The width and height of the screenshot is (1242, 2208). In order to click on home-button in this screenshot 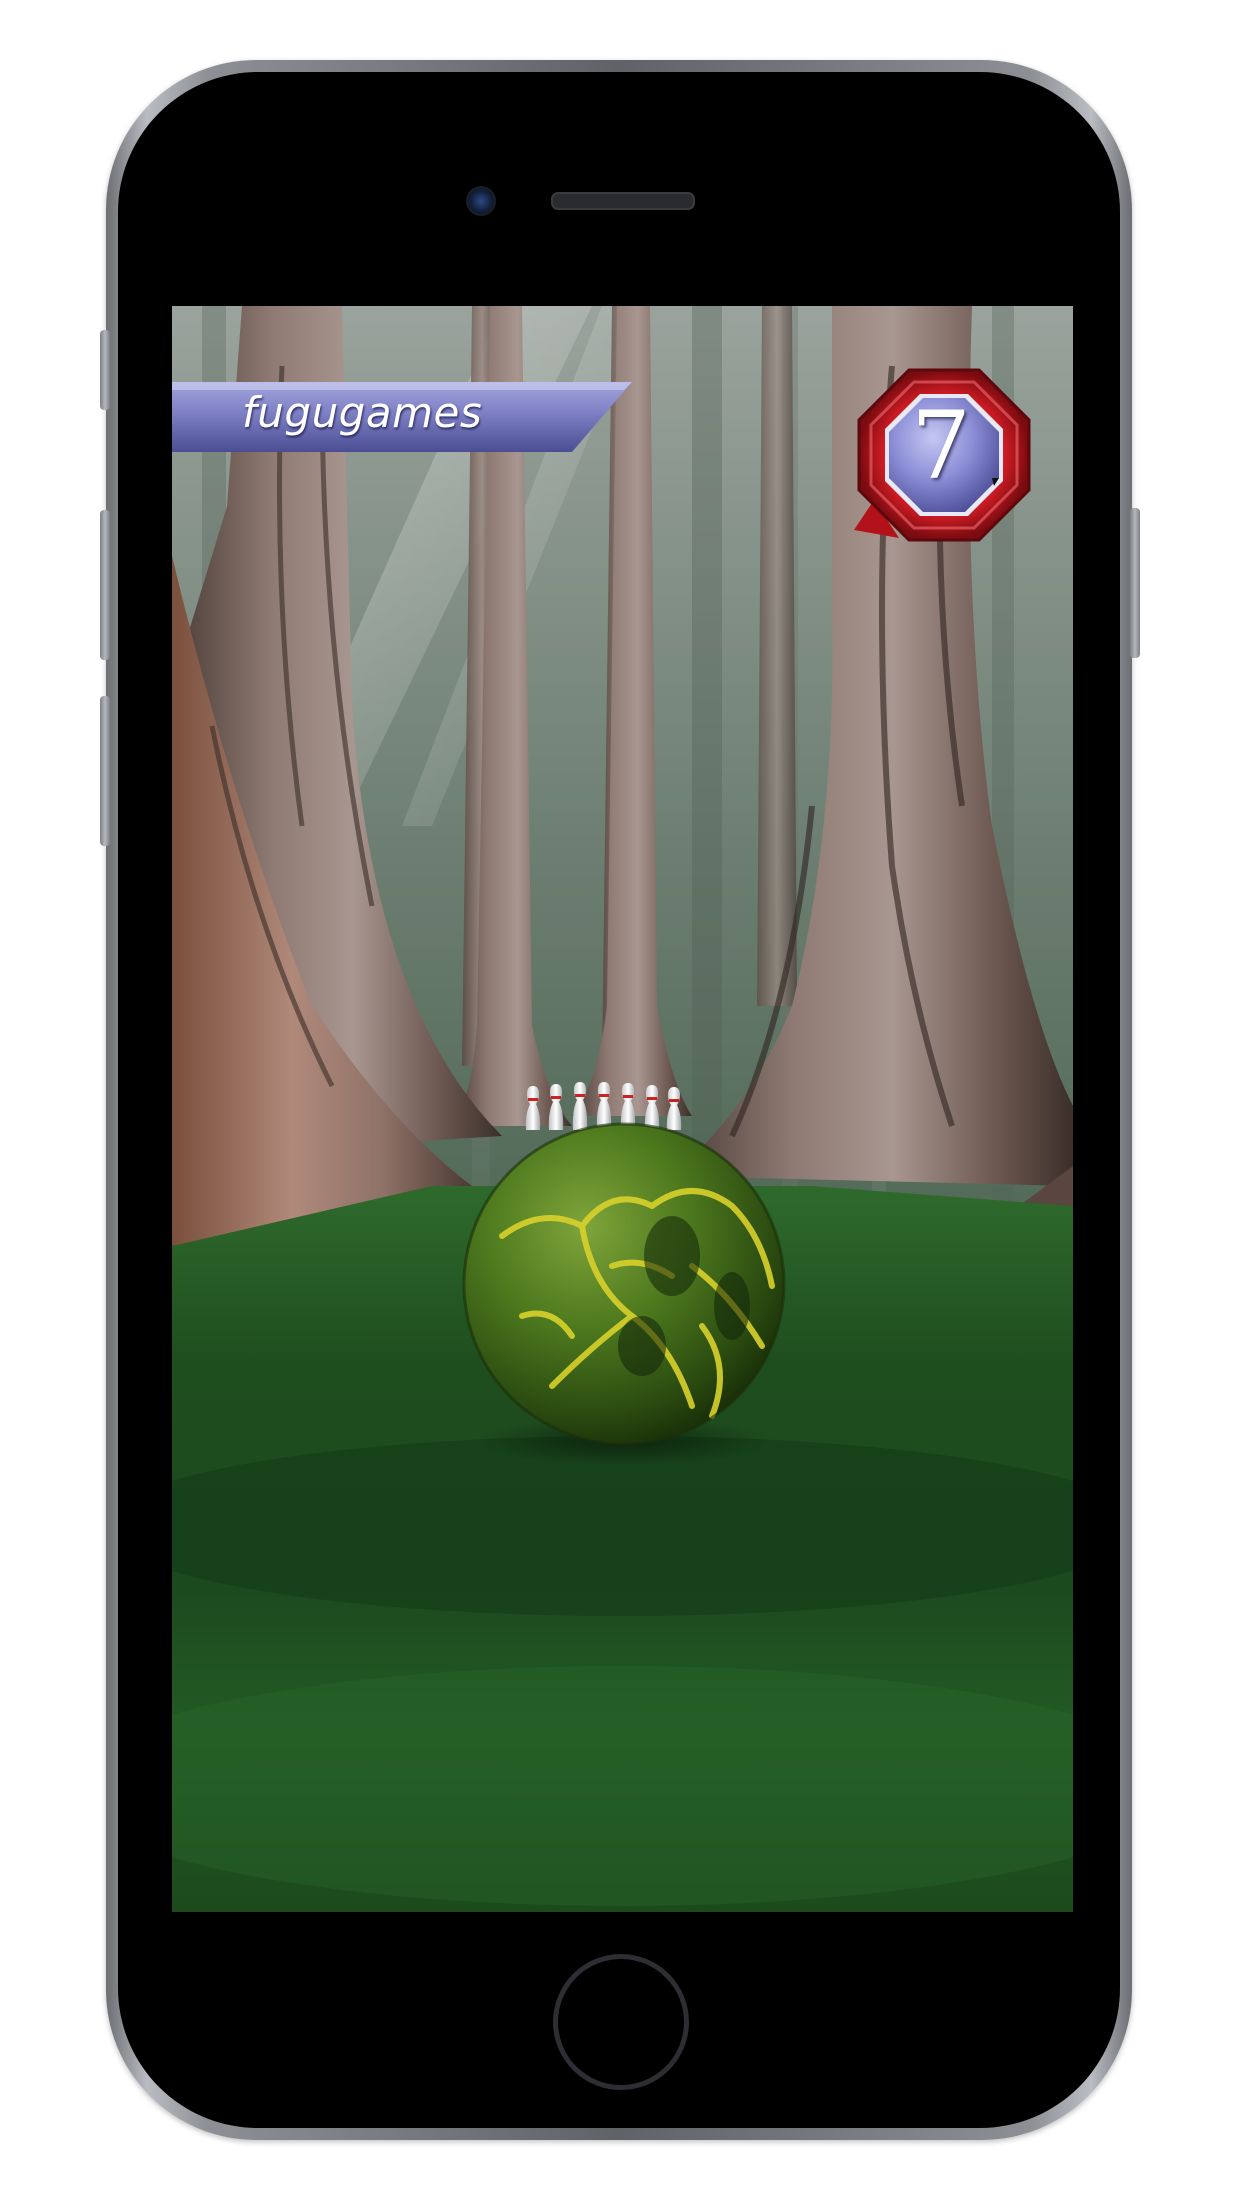, I will do `click(621, 2022)`.